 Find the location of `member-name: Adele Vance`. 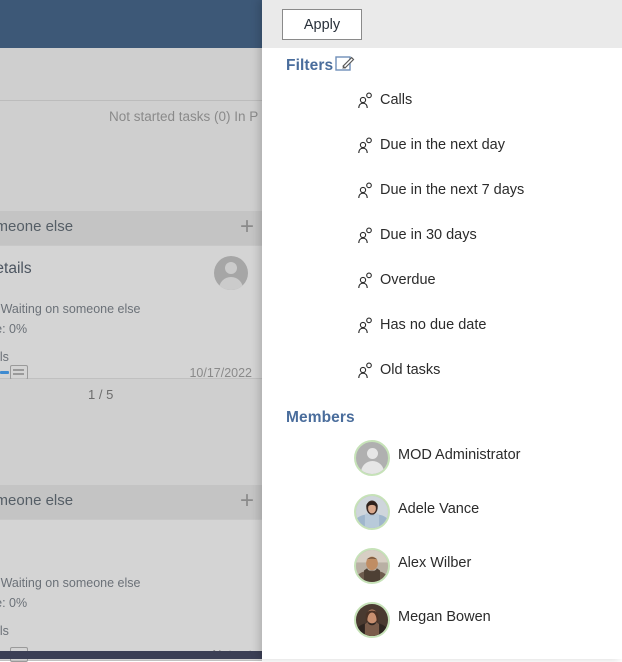

member-name: Adele Vance is located at coordinates (439, 509).